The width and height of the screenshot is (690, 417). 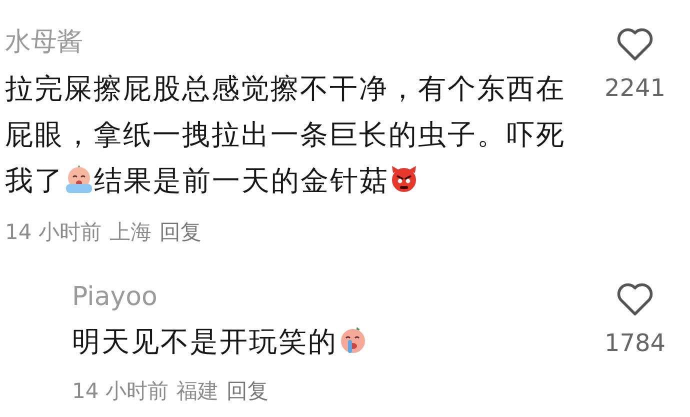 What do you see at coordinates (300, 42) in the screenshot?
I see `username: 水母酱` at bounding box center [300, 42].